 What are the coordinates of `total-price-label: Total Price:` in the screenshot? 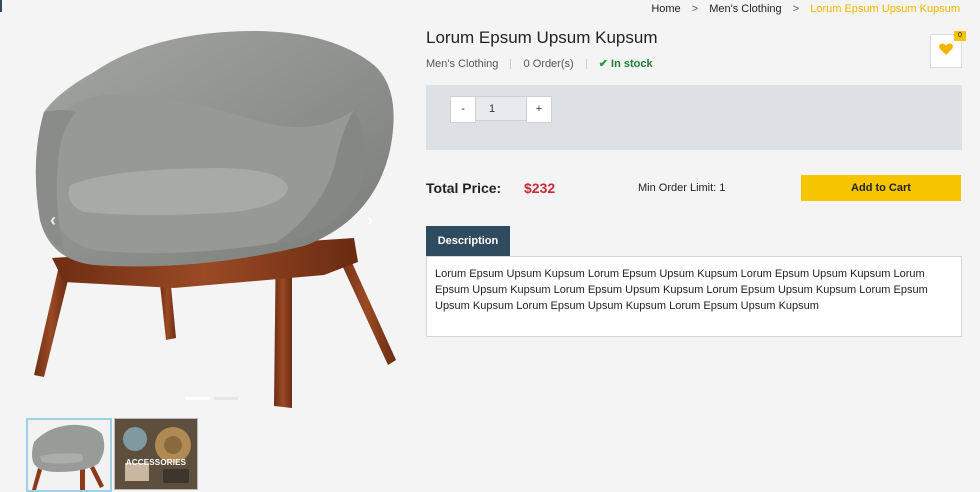 It's located at (464, 188).